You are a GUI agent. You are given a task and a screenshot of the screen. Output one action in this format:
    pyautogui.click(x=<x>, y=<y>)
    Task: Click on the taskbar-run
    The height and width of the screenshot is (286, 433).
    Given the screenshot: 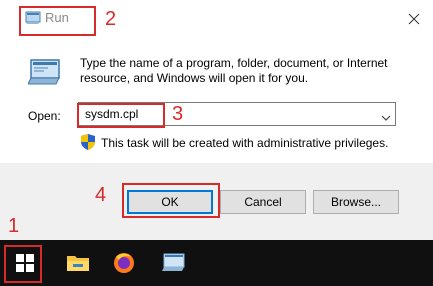 What is the action you would take?
    pyautogui.click(x=174, y=263)
    